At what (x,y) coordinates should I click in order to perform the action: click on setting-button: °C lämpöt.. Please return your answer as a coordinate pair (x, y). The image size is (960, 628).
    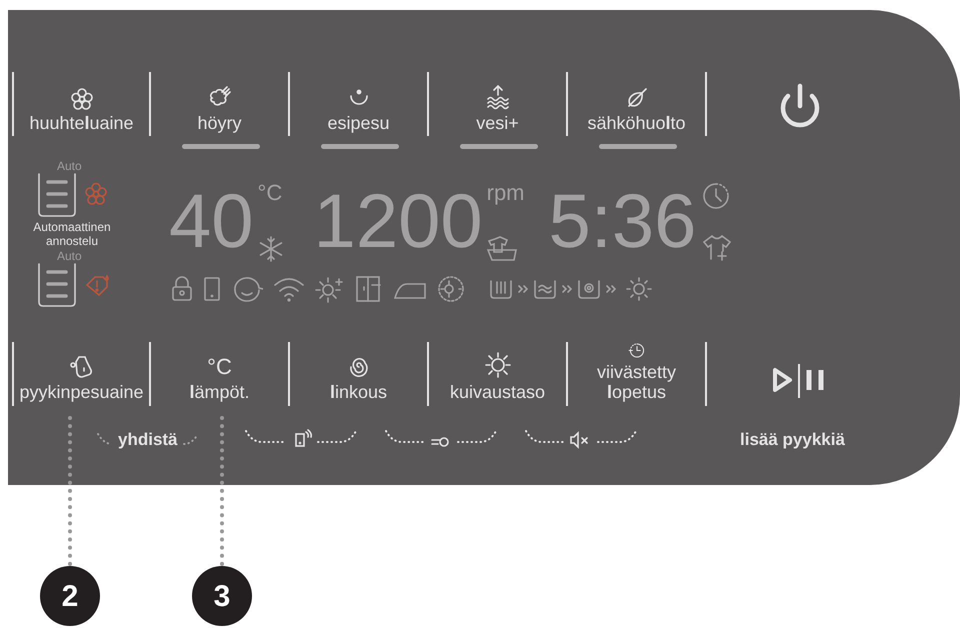
    Looking at the image, I should click on (220, 374).